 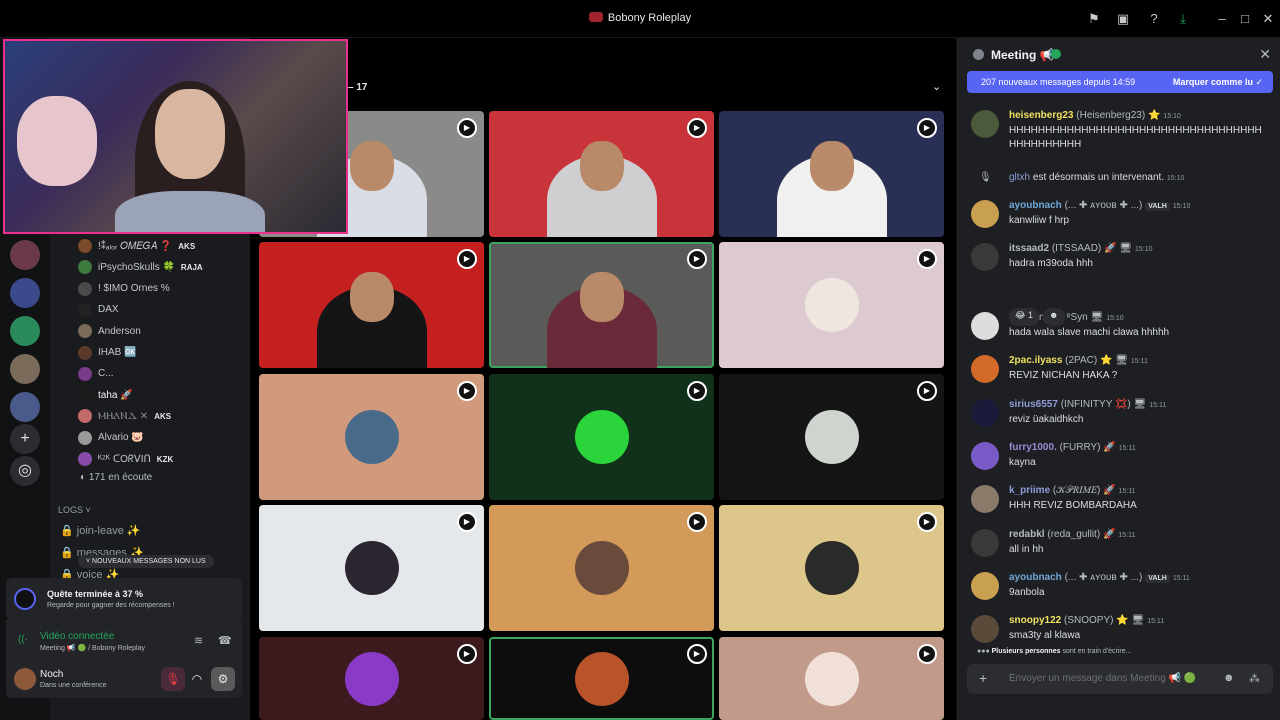 What do you see at coordinates (197, 679) in the screenshot?
I see `deafen-button: ◠` at bounding box center [197, 679].